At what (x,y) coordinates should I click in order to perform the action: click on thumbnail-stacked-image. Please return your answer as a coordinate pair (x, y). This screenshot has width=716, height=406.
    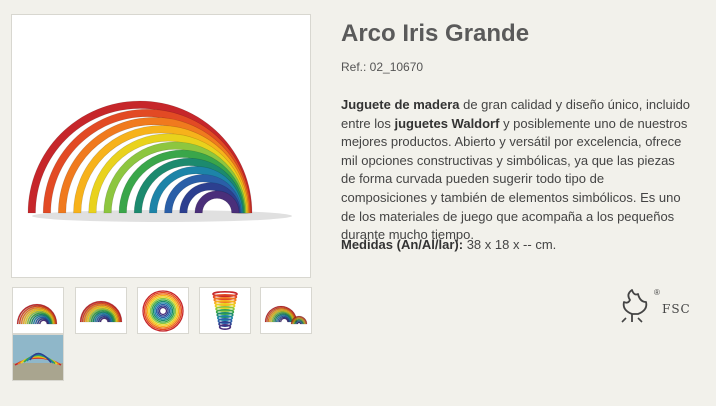
    Looking at the image, I should click on (225, 310).